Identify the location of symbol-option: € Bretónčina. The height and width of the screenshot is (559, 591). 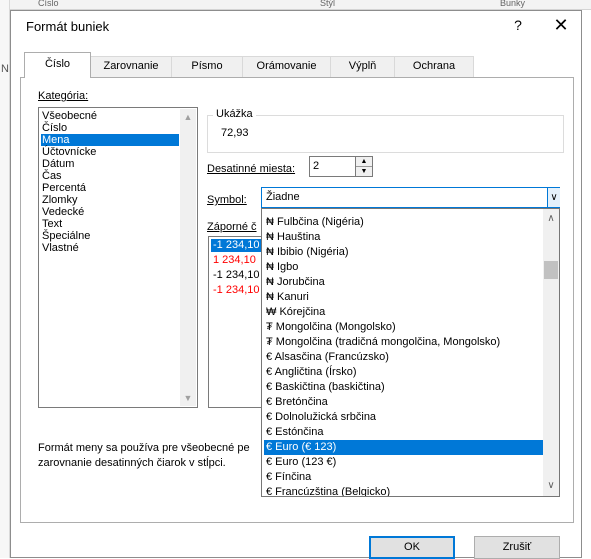
(404, 402).